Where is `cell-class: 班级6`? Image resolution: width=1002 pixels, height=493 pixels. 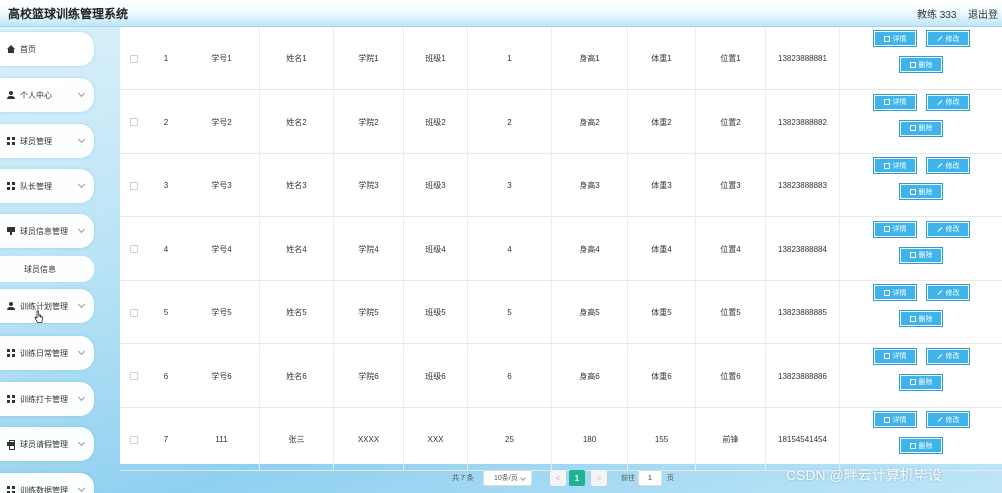 cell-class: 班级6 is located at coordinates (436, 376).